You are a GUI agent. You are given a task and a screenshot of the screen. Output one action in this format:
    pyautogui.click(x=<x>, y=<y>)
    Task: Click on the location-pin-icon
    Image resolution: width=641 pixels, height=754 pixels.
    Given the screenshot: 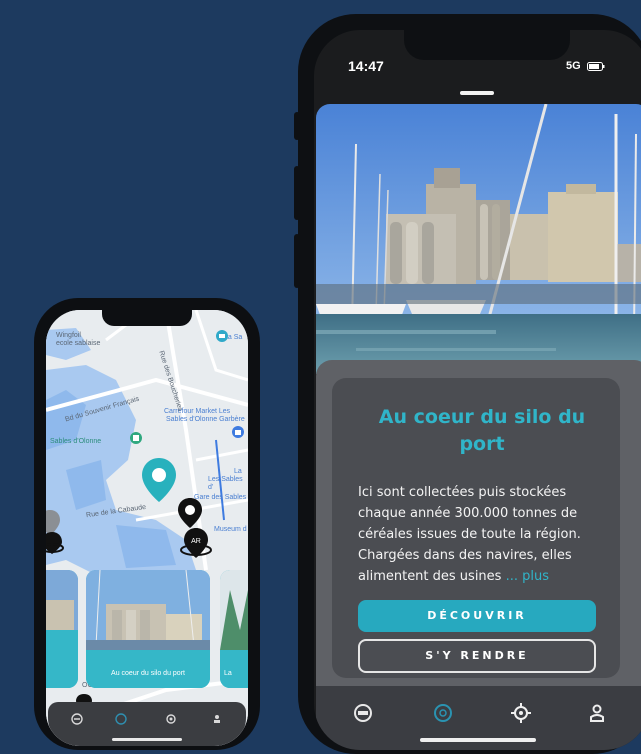 What is the action you would take?
    pyautogui.click(x=190, y=513)
    